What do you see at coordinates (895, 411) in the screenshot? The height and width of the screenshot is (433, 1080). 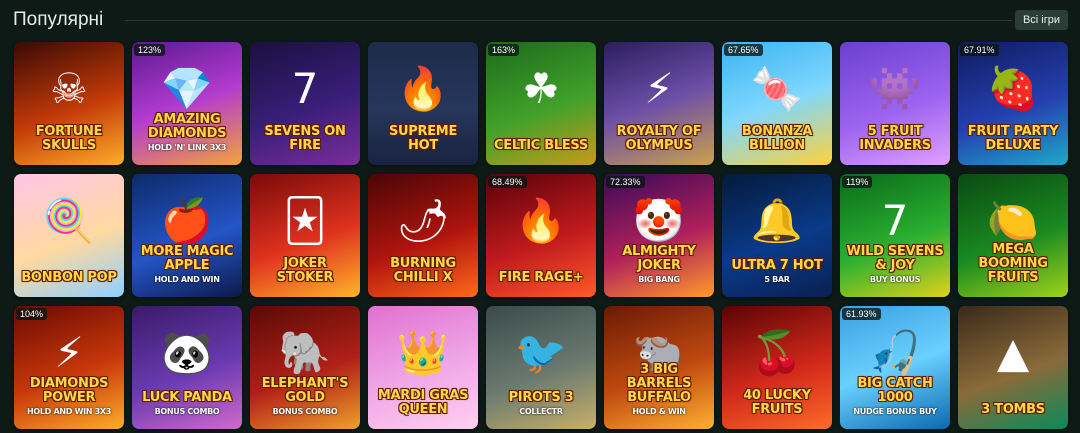 I see `game-subtitle: NUDGE BONUS BUY` at bounding box center [895, 411].